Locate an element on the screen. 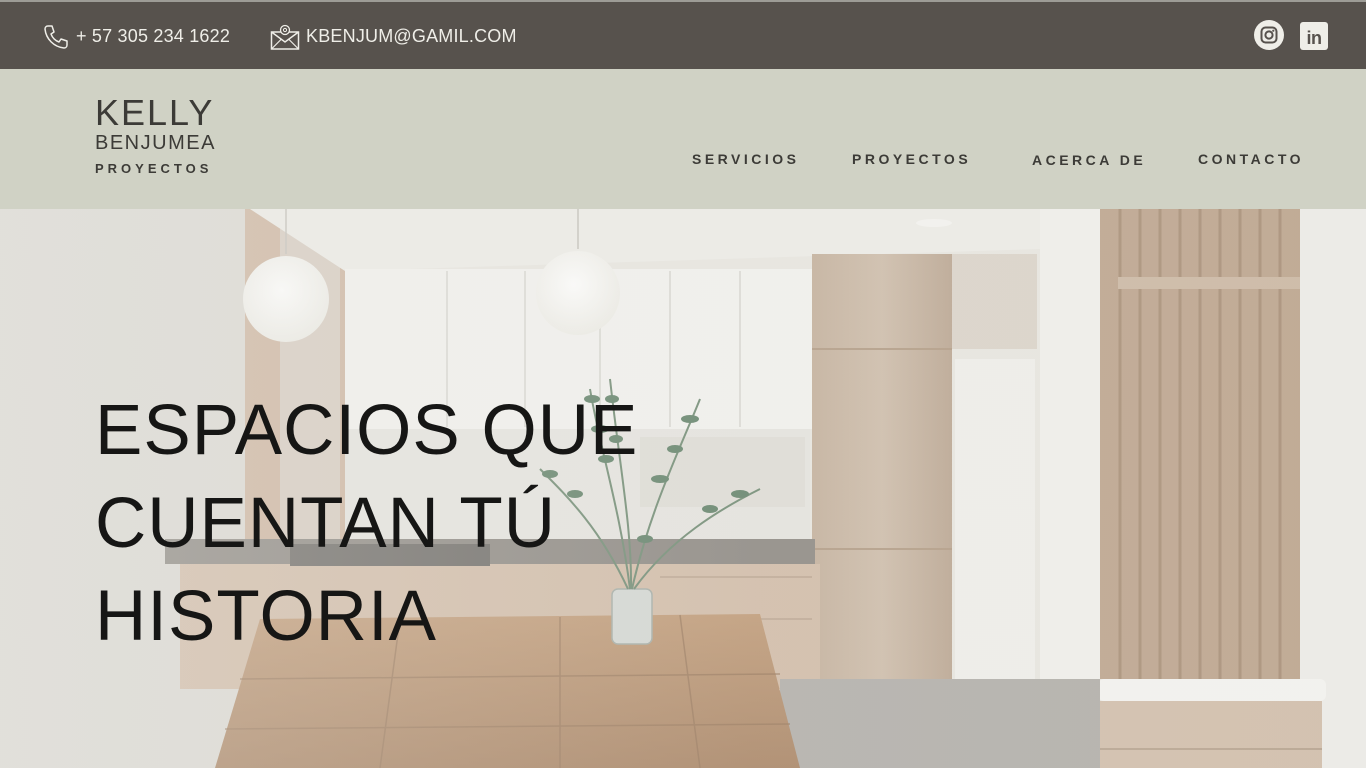  logo: KELLY BENJUMEA PROYECTOS is located at coordinates (155, 136).